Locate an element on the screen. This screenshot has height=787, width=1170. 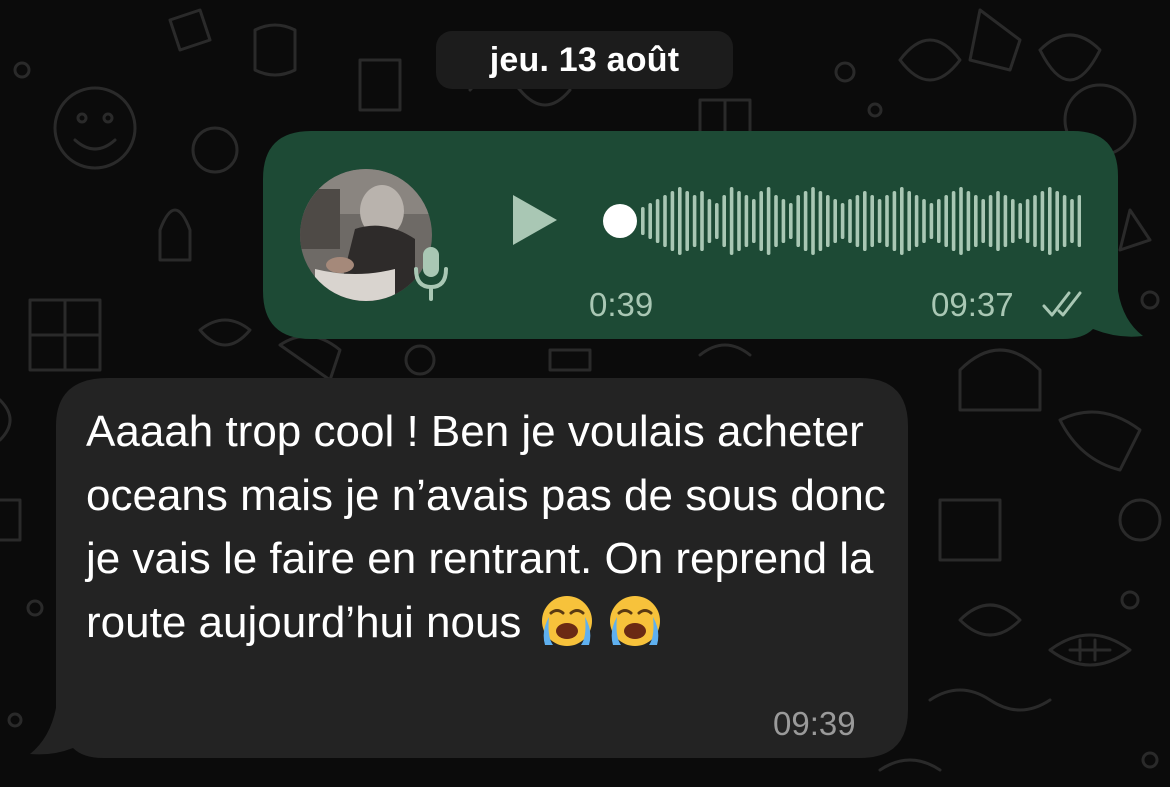
date-label: jeu. 13 août is located at coordinates (584, 59).